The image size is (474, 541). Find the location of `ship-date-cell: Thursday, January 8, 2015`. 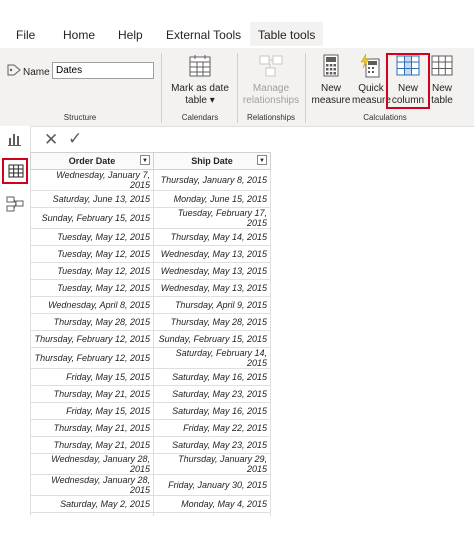

ship-date-cell: Thursday, January 8, 2015 is located at coordinates (212, 180).